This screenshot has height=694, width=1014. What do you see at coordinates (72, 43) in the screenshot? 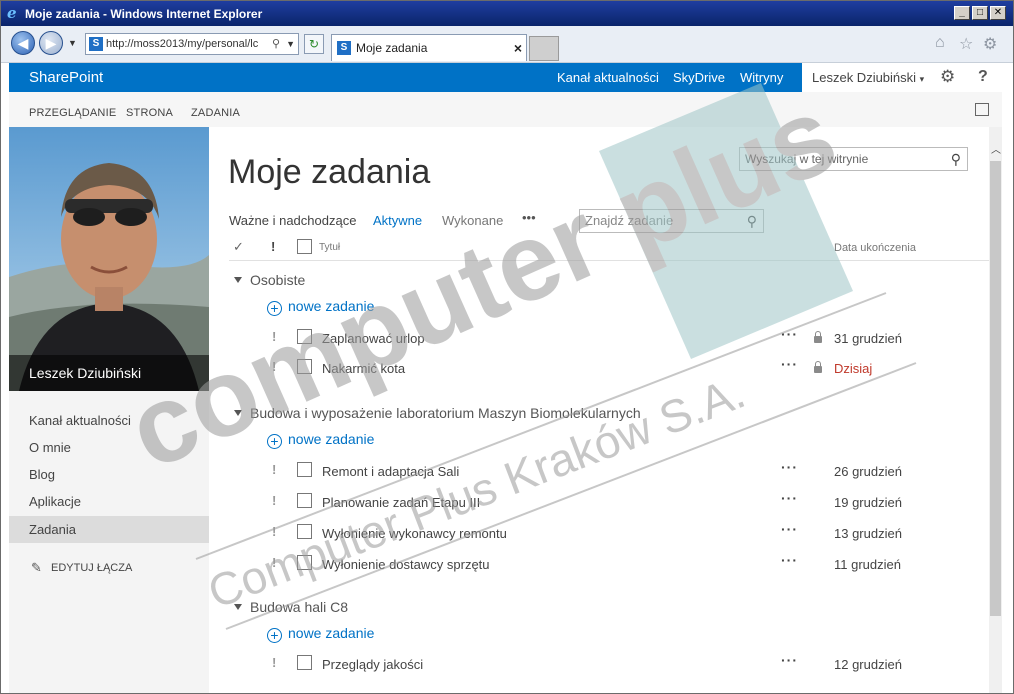
I see `history-dropdown-icon: ▼` at bounding box center [72, 43].